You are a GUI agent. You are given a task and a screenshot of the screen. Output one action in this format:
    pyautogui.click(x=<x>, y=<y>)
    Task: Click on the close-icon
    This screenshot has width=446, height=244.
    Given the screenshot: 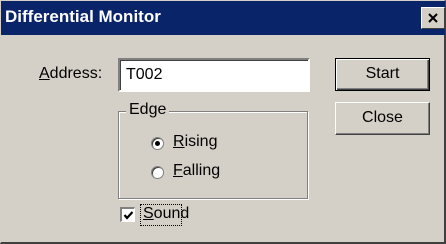 What is the action you would take?
    pyautogui.click(x=433, y=18)
    